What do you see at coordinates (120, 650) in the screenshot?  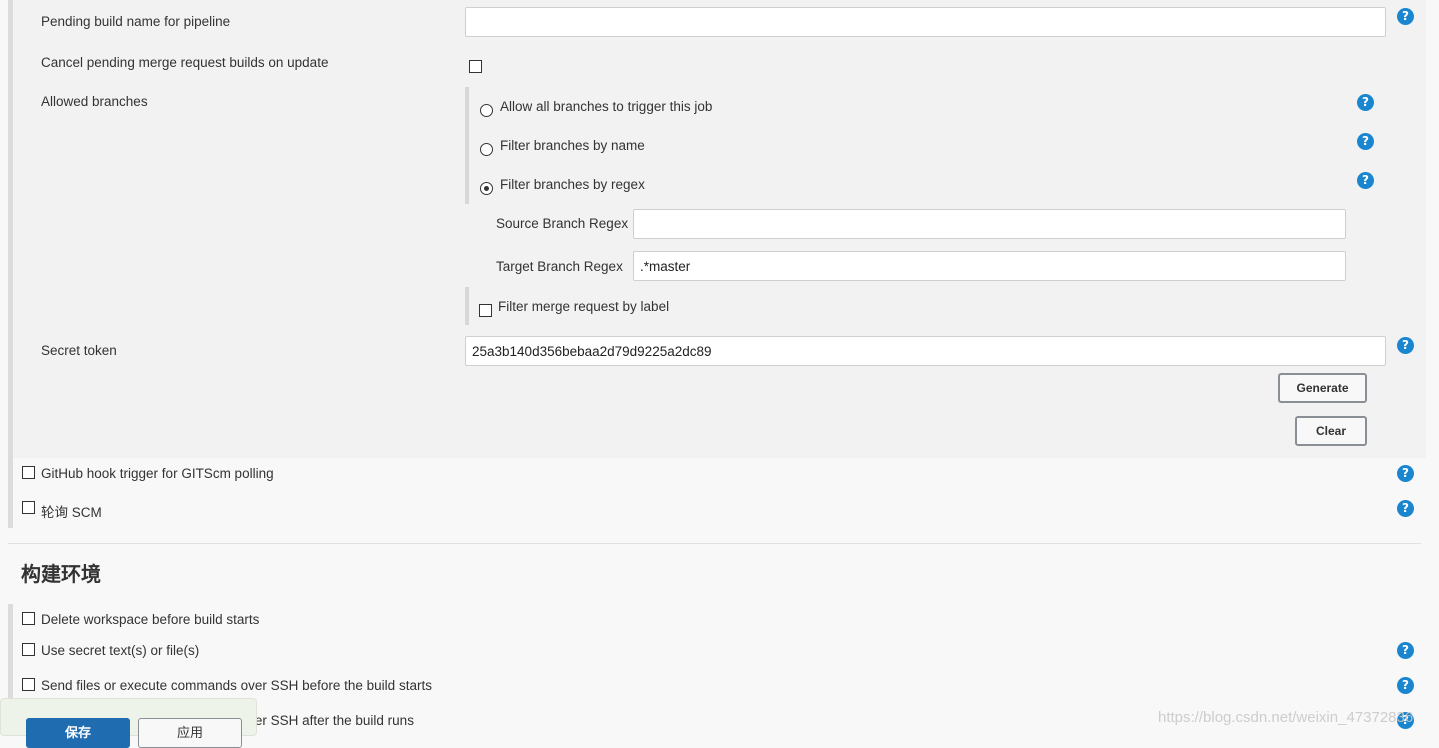 I see `secret-text-label: Use secret text(s) or file(s)` at bounding box center [120, 650].